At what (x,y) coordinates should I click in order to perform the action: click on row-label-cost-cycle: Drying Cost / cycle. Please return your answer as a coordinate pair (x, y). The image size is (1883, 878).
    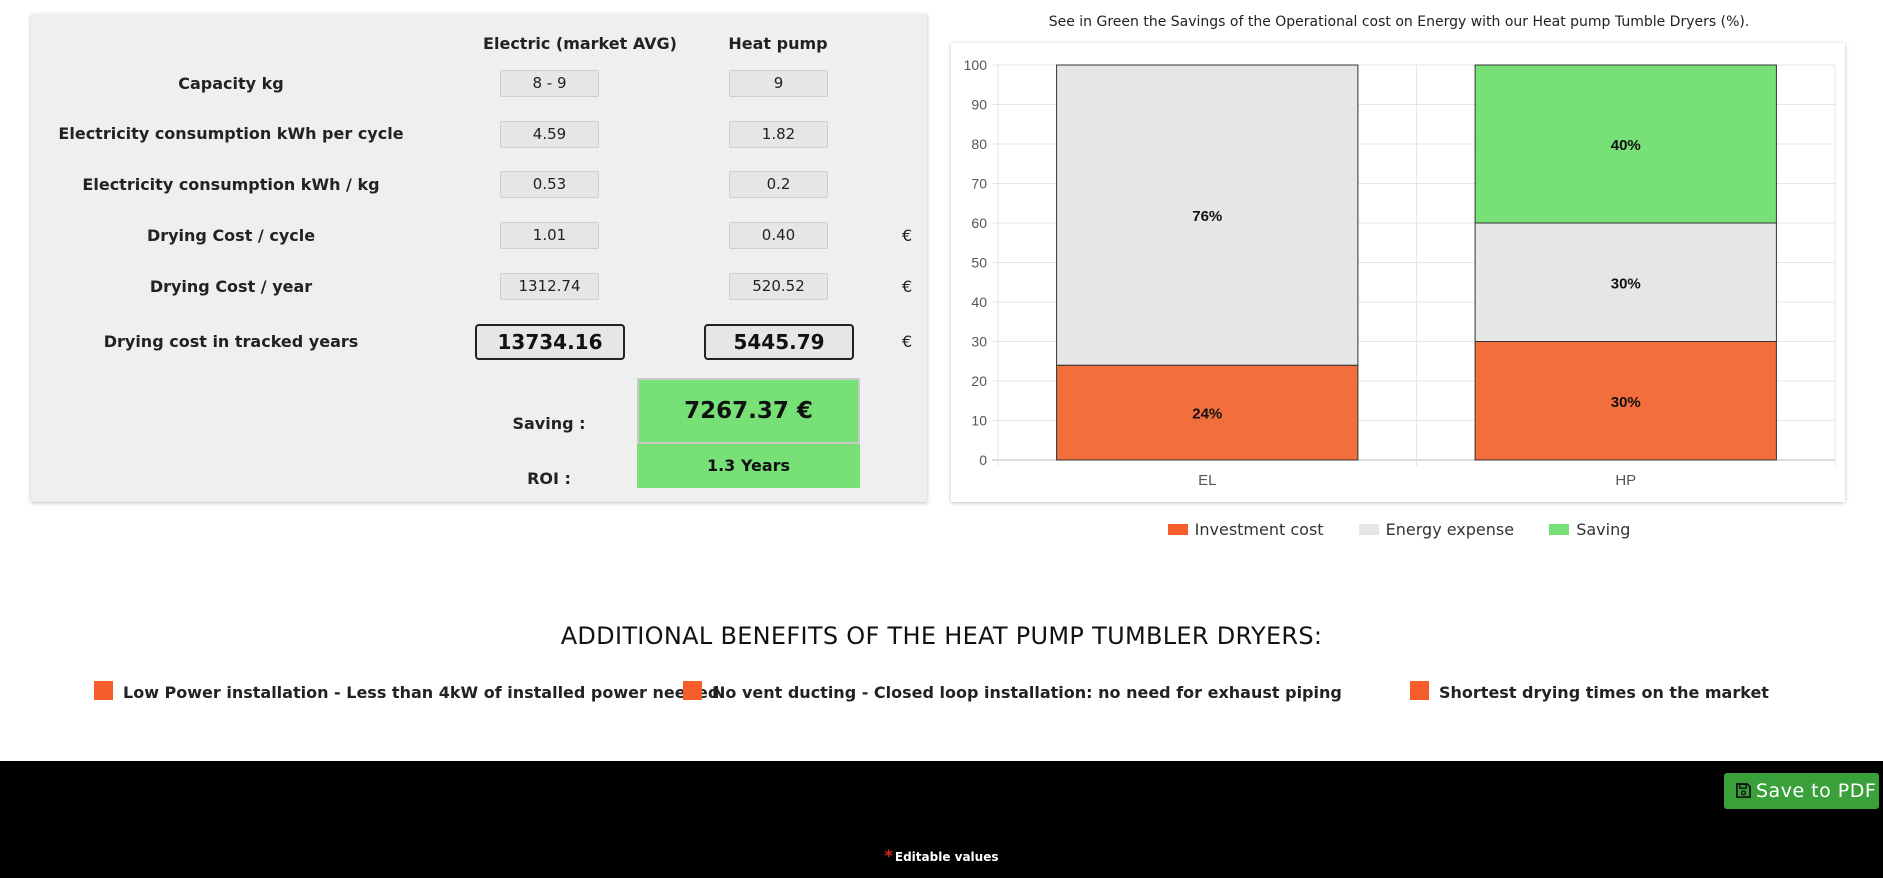
    Looking at the image, I should click on (231, 235).